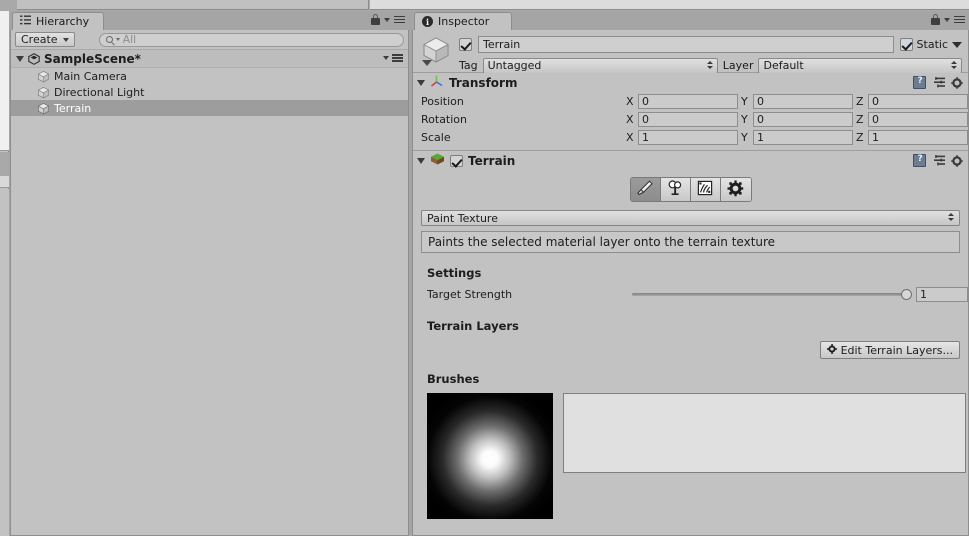 The width and height of the screenshot is (969, 536). What do you see at coordinates (43, 108) in the screenshot?
I see `gameobject-cube-icon` at bounding box center [43, 108].